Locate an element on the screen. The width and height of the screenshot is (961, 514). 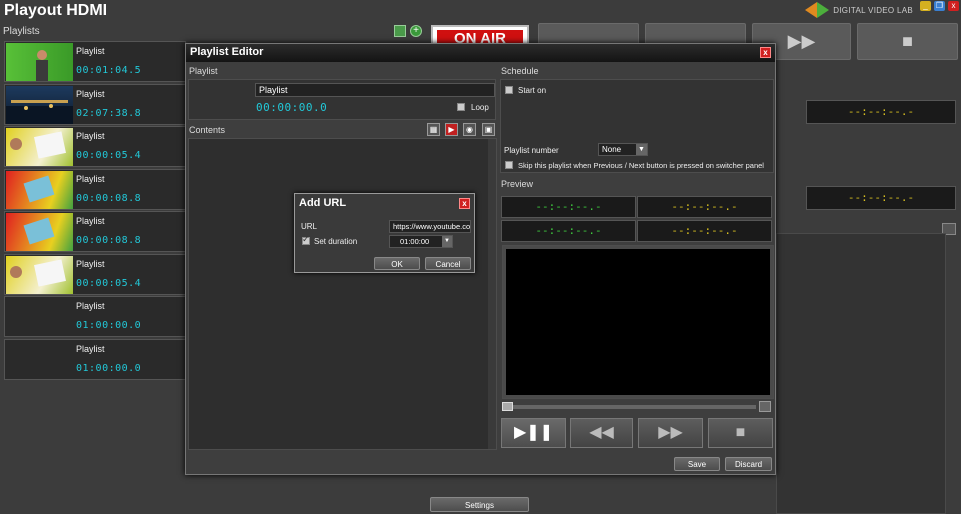
contents-label: Contents is located at coordinates (207, 130).